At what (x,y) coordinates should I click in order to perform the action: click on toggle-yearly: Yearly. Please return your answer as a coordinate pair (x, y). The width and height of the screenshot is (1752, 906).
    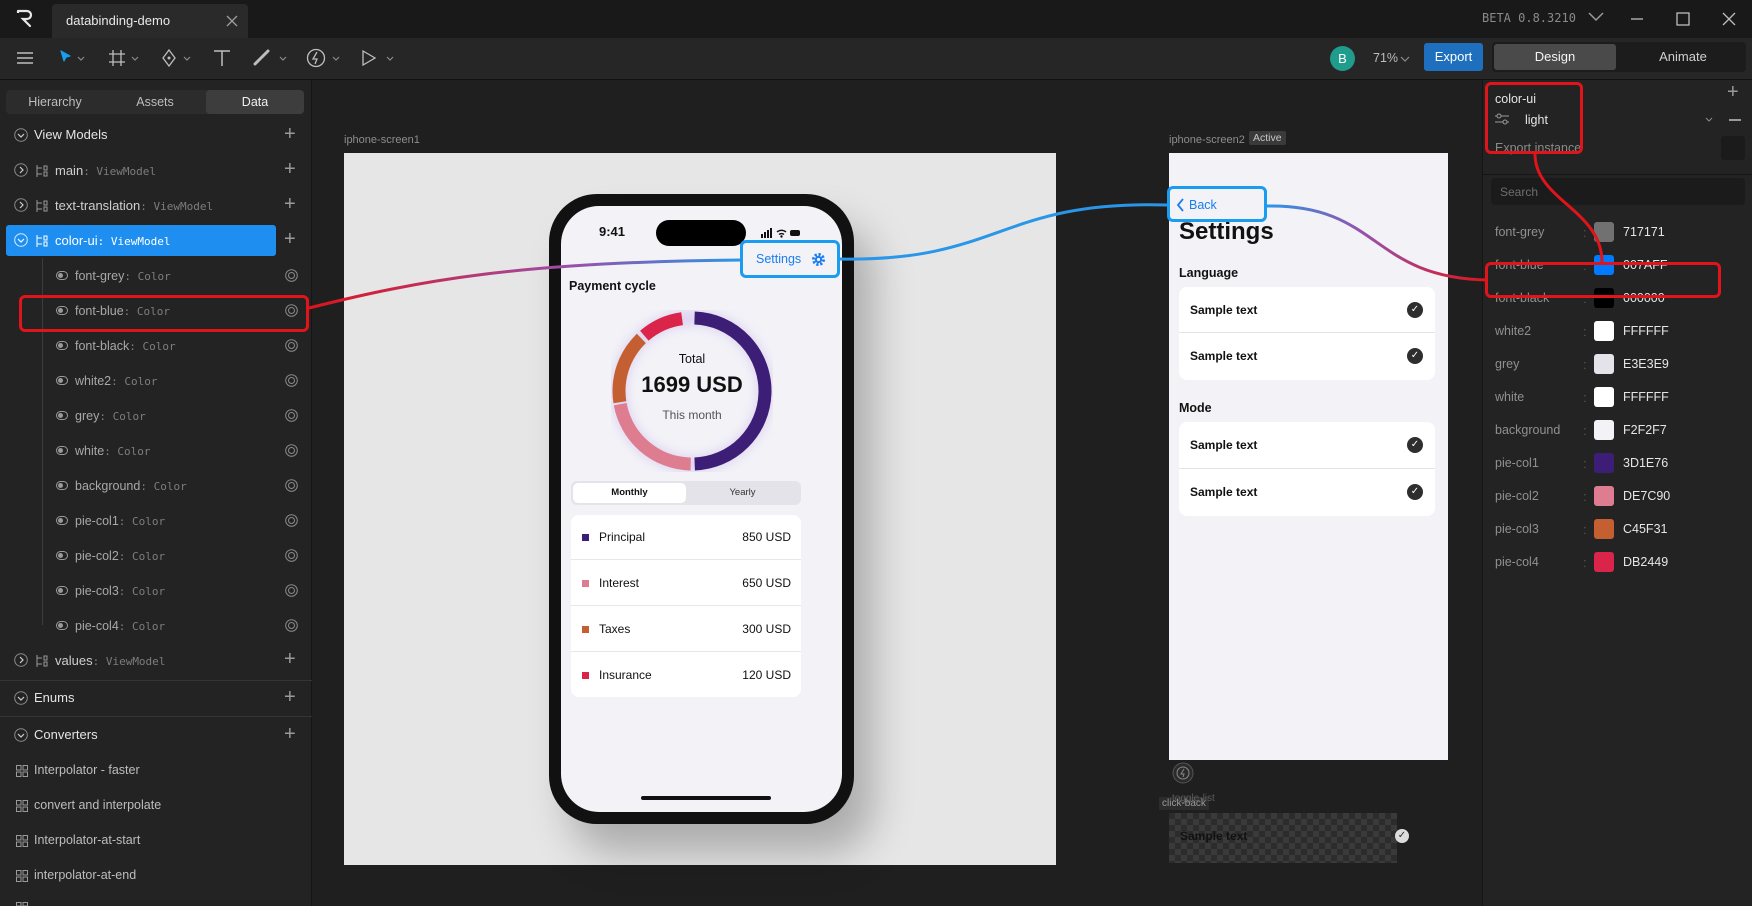
    Looking at the image, I should click on (742, 493).